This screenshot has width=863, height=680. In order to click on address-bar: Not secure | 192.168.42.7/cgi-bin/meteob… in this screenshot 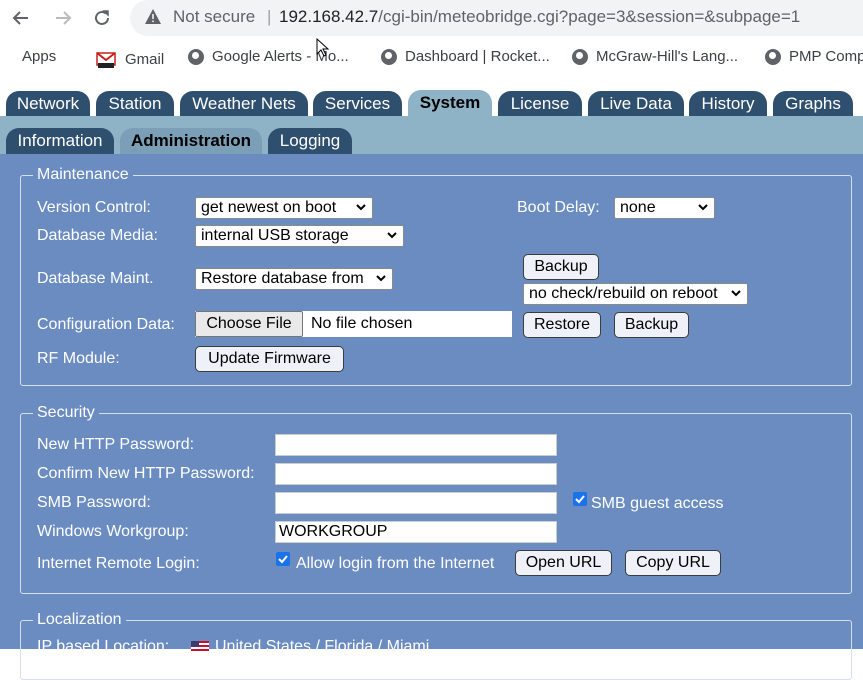, I will do `click(496, 18)`.